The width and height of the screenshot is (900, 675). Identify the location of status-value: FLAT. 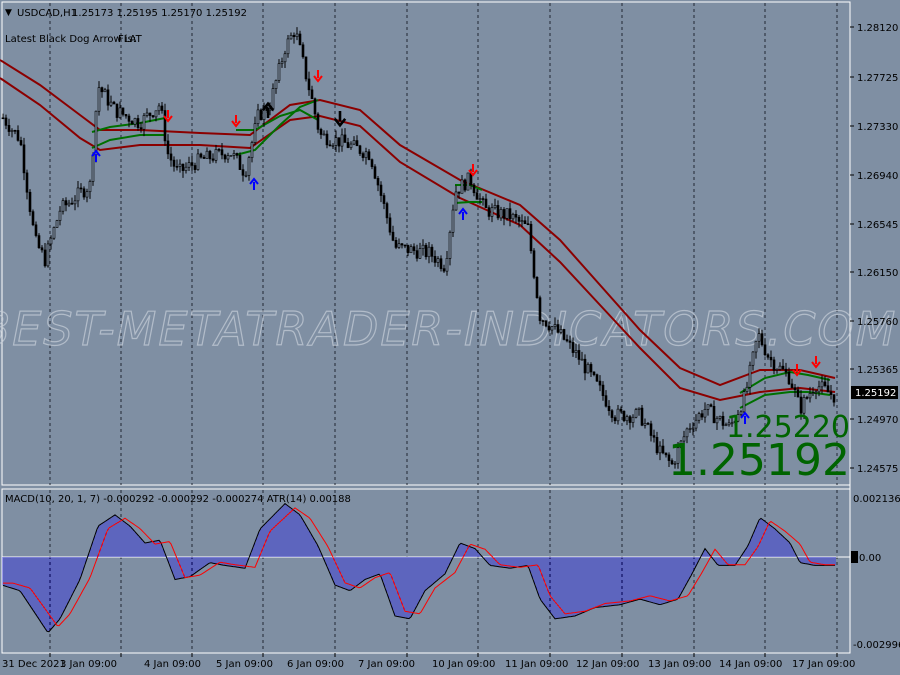
(130, 39).